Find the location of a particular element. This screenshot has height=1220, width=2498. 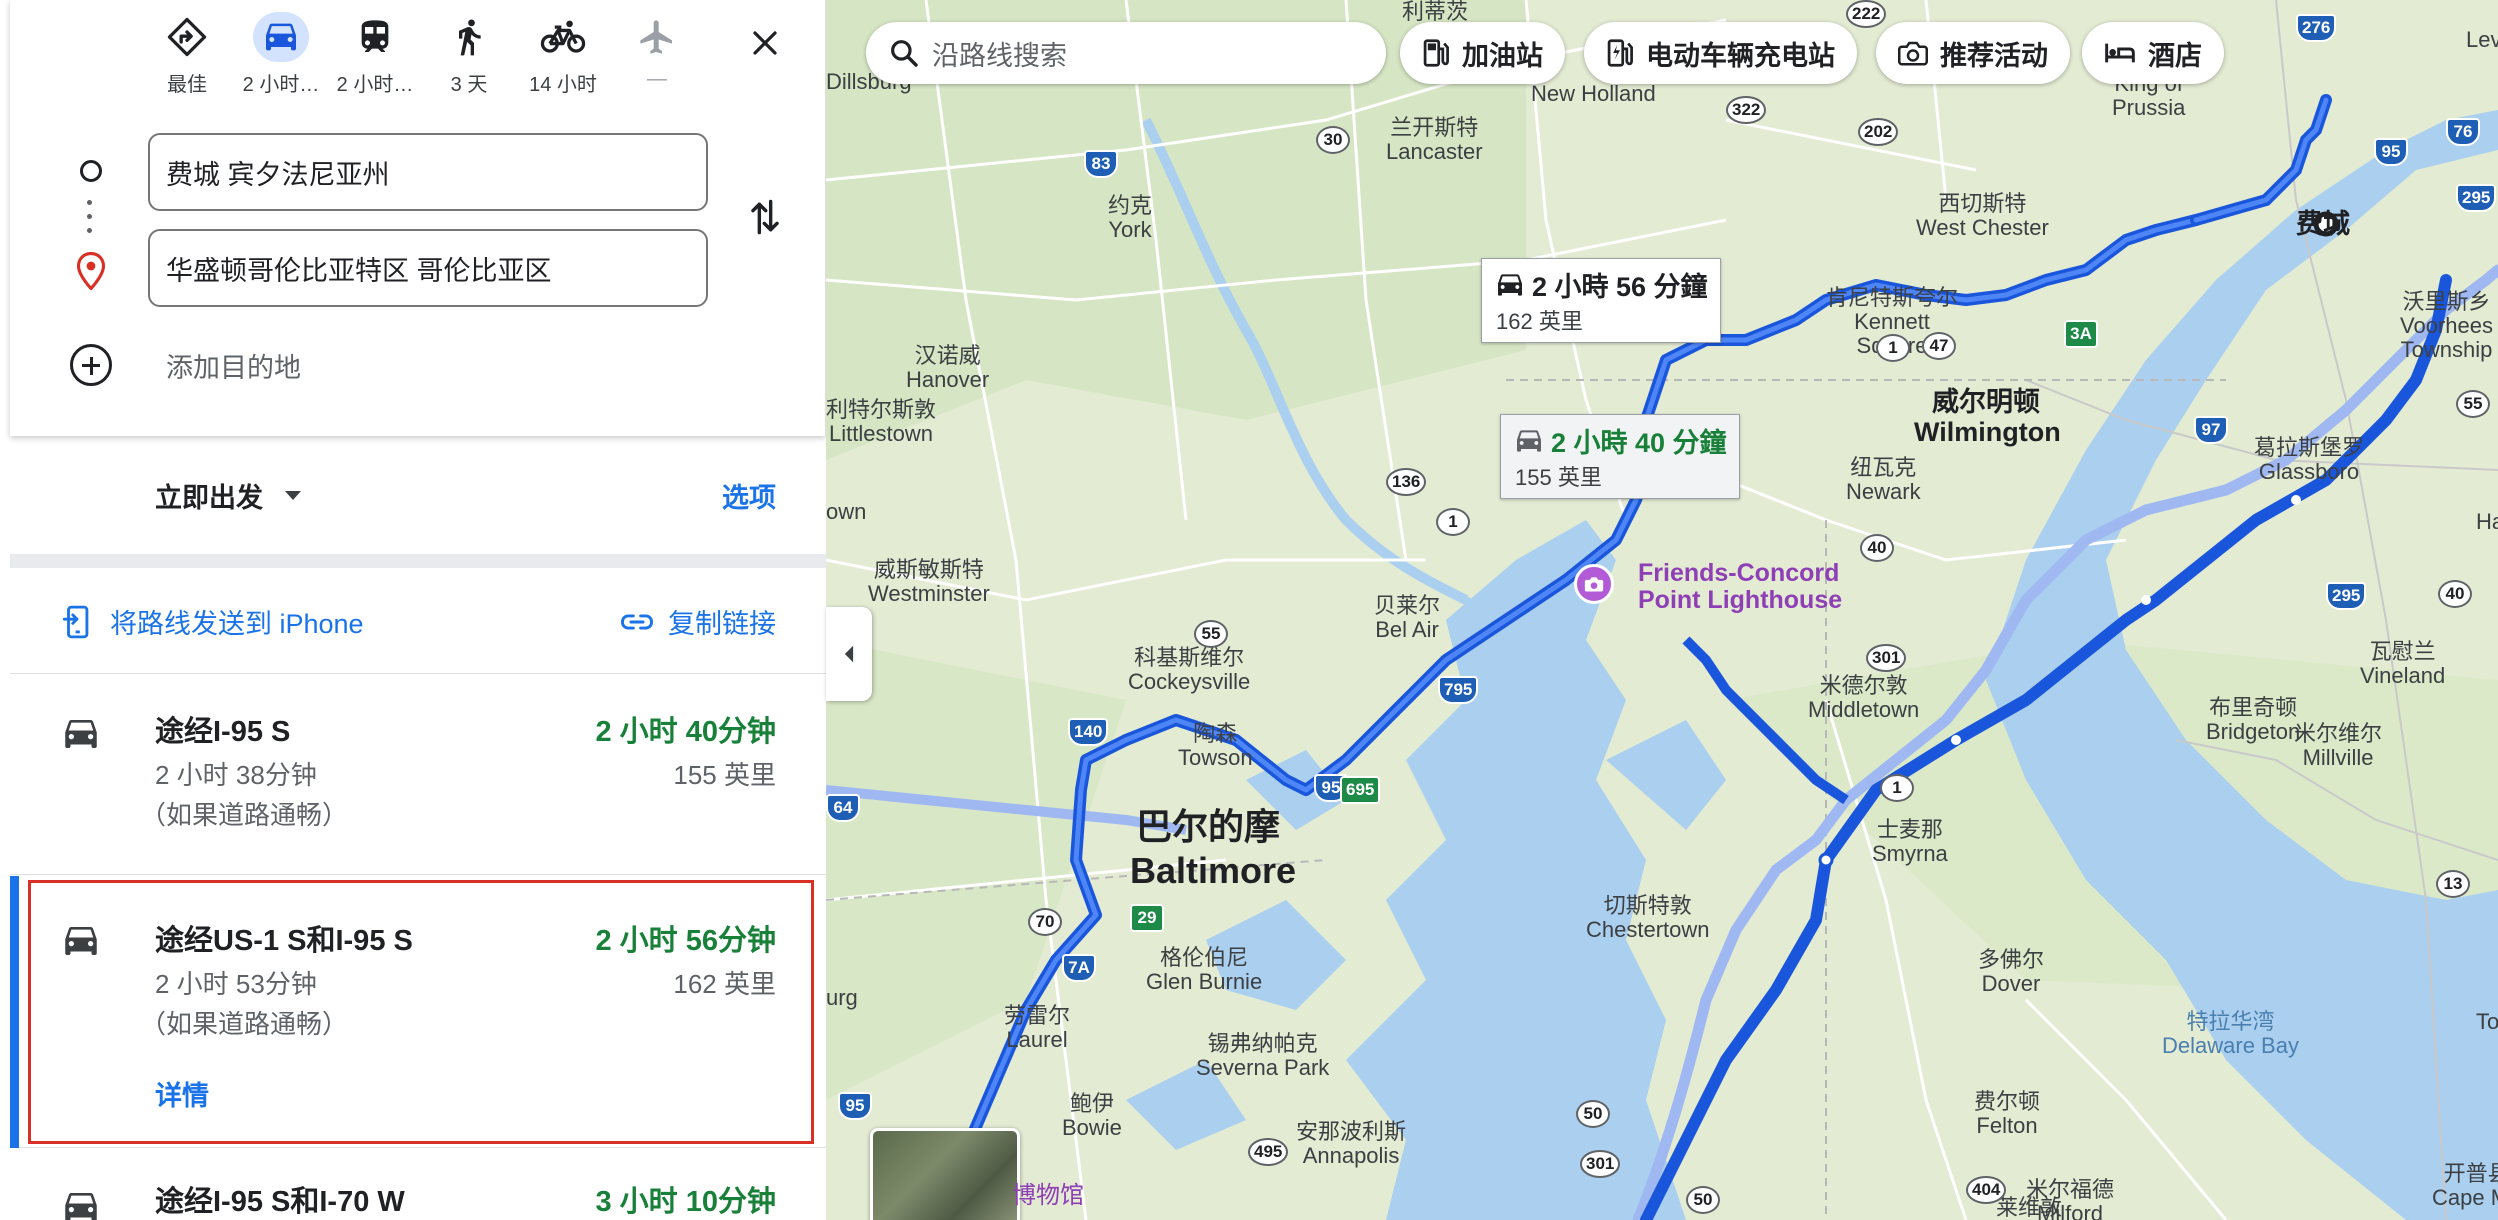

travel-mode-bar: 最佳 2 小时… 2 小时… 3 天 14 小时 — is located at coordinates (480, 57).